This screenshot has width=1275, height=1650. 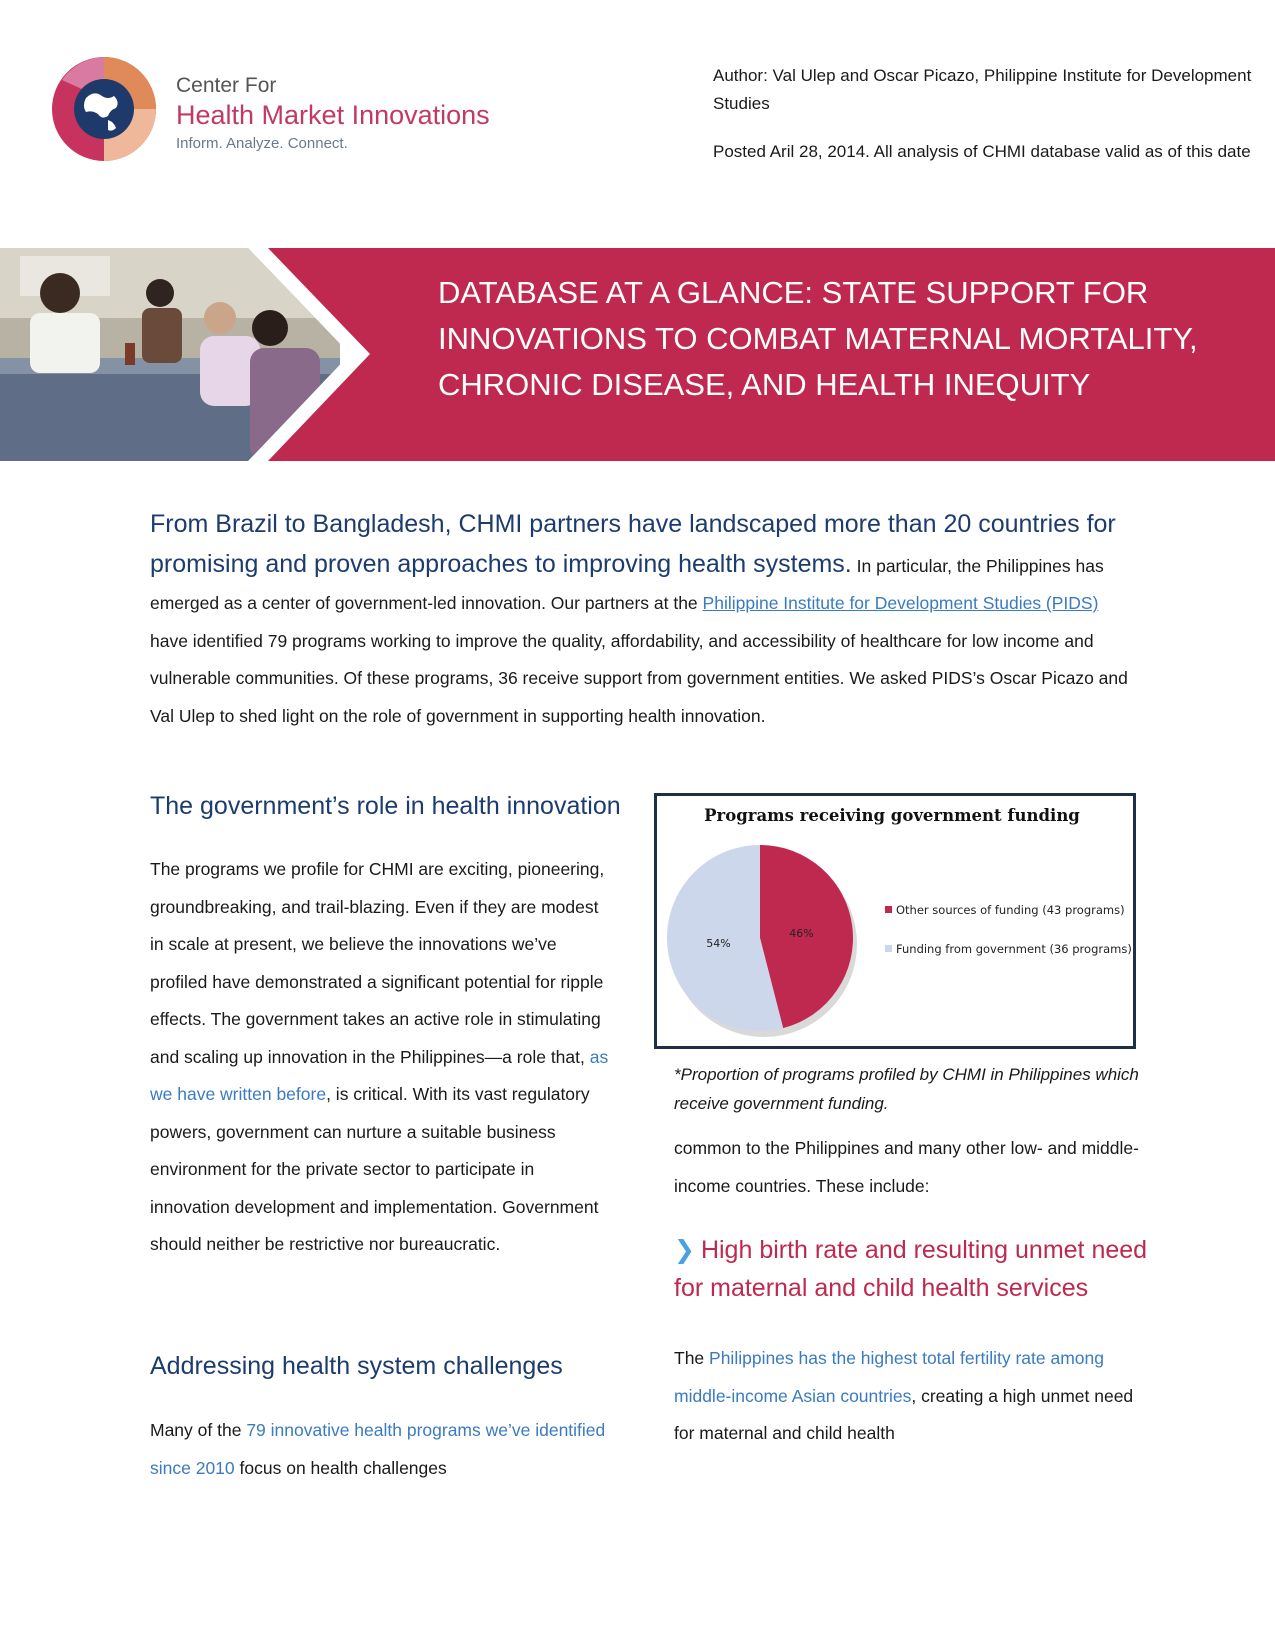 What do you see at coordinates (226, 85) in the screenshot?
I see `logo-text-center-for: Center For` at bounding box center [226, 85].